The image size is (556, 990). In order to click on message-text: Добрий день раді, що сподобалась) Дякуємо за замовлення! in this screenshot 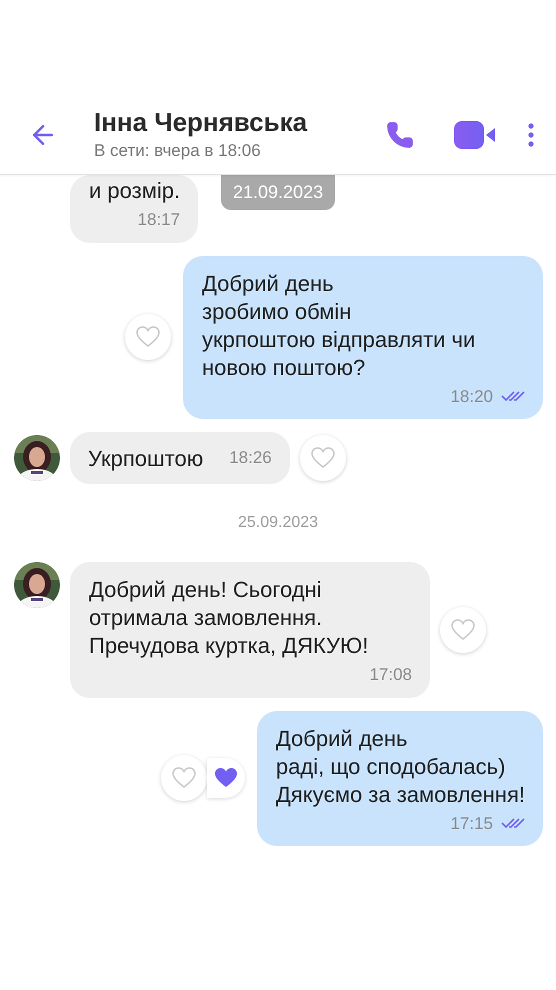, I will do `click(400, 766)`.